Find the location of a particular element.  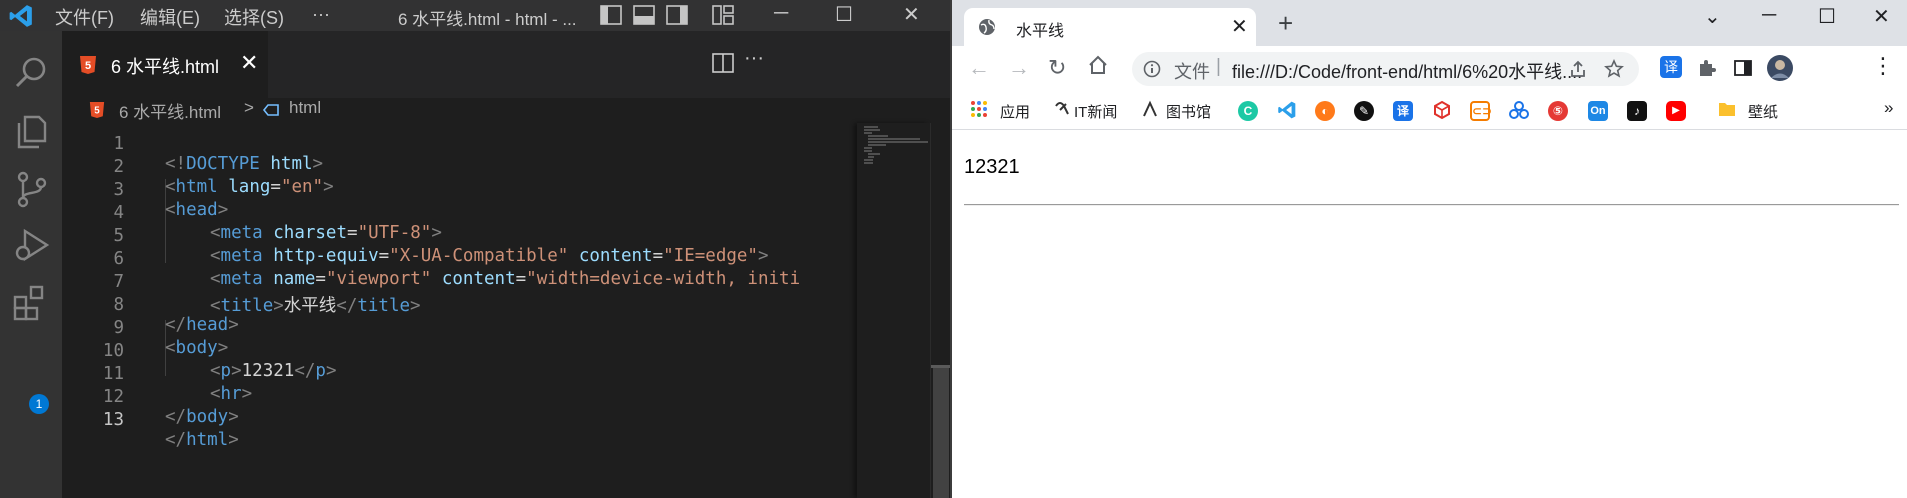

editor-tab-label: 6 水平线.html is located at coordinates (165, 67).